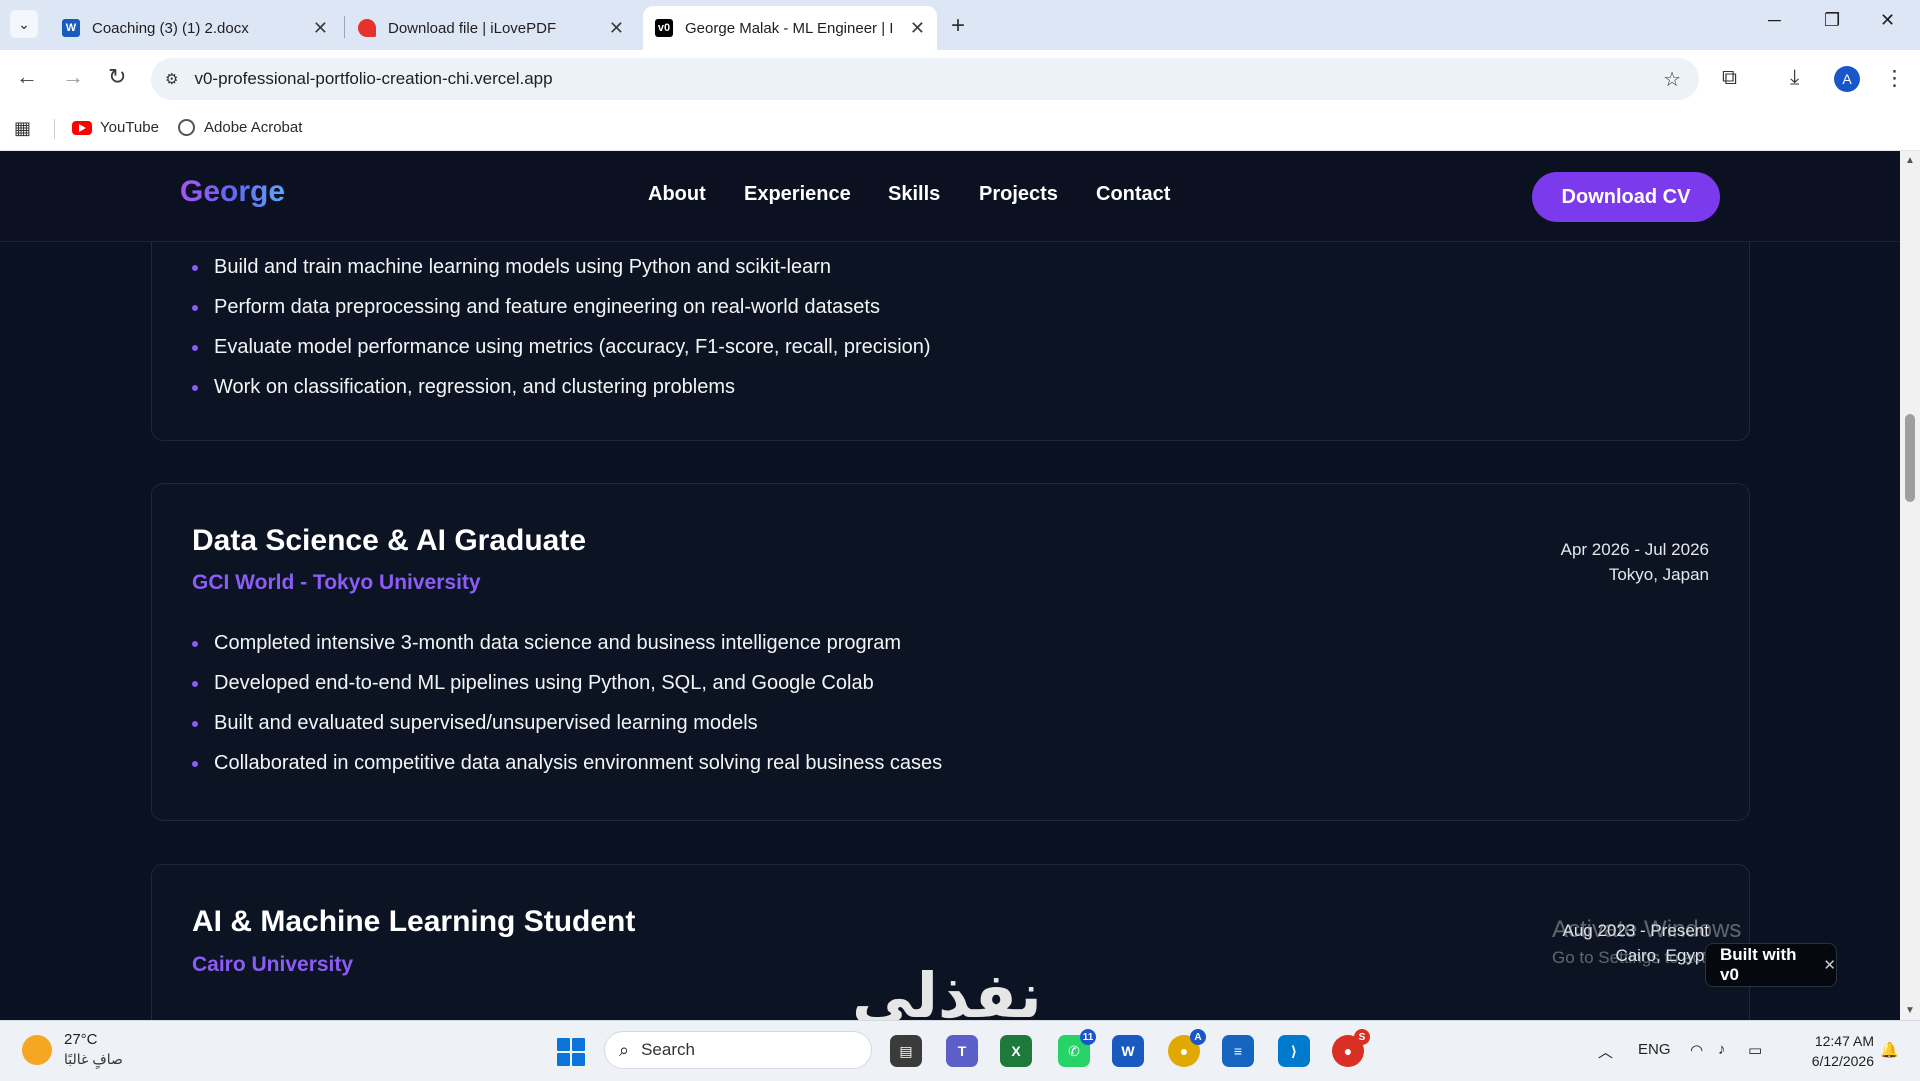 This screenshot has height=1081, width=1920. I want to click on search-label: Search, so click(668, 1049).